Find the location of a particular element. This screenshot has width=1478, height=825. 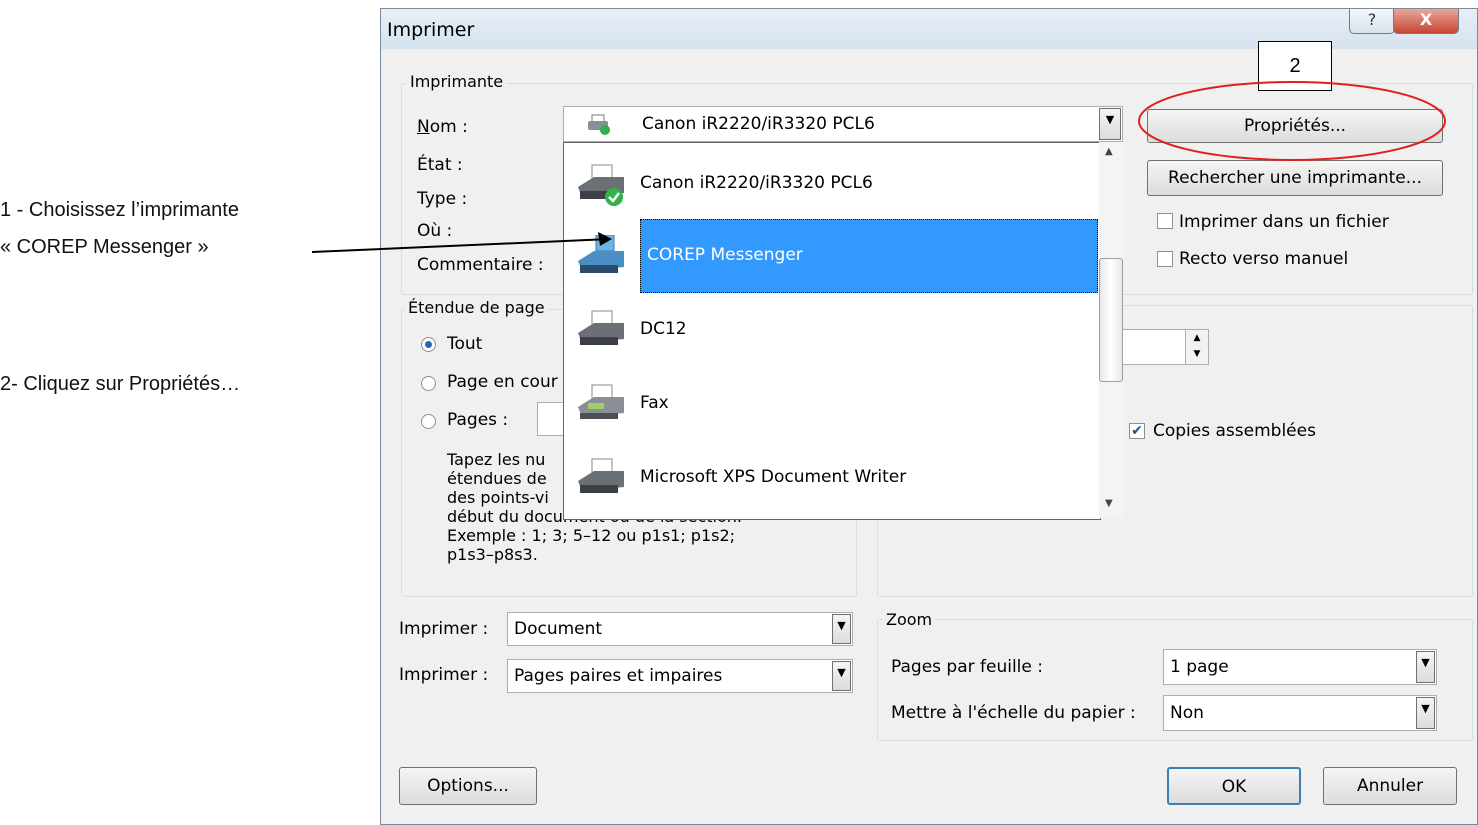

annotation-circle is located at coordinates (1292, 121).